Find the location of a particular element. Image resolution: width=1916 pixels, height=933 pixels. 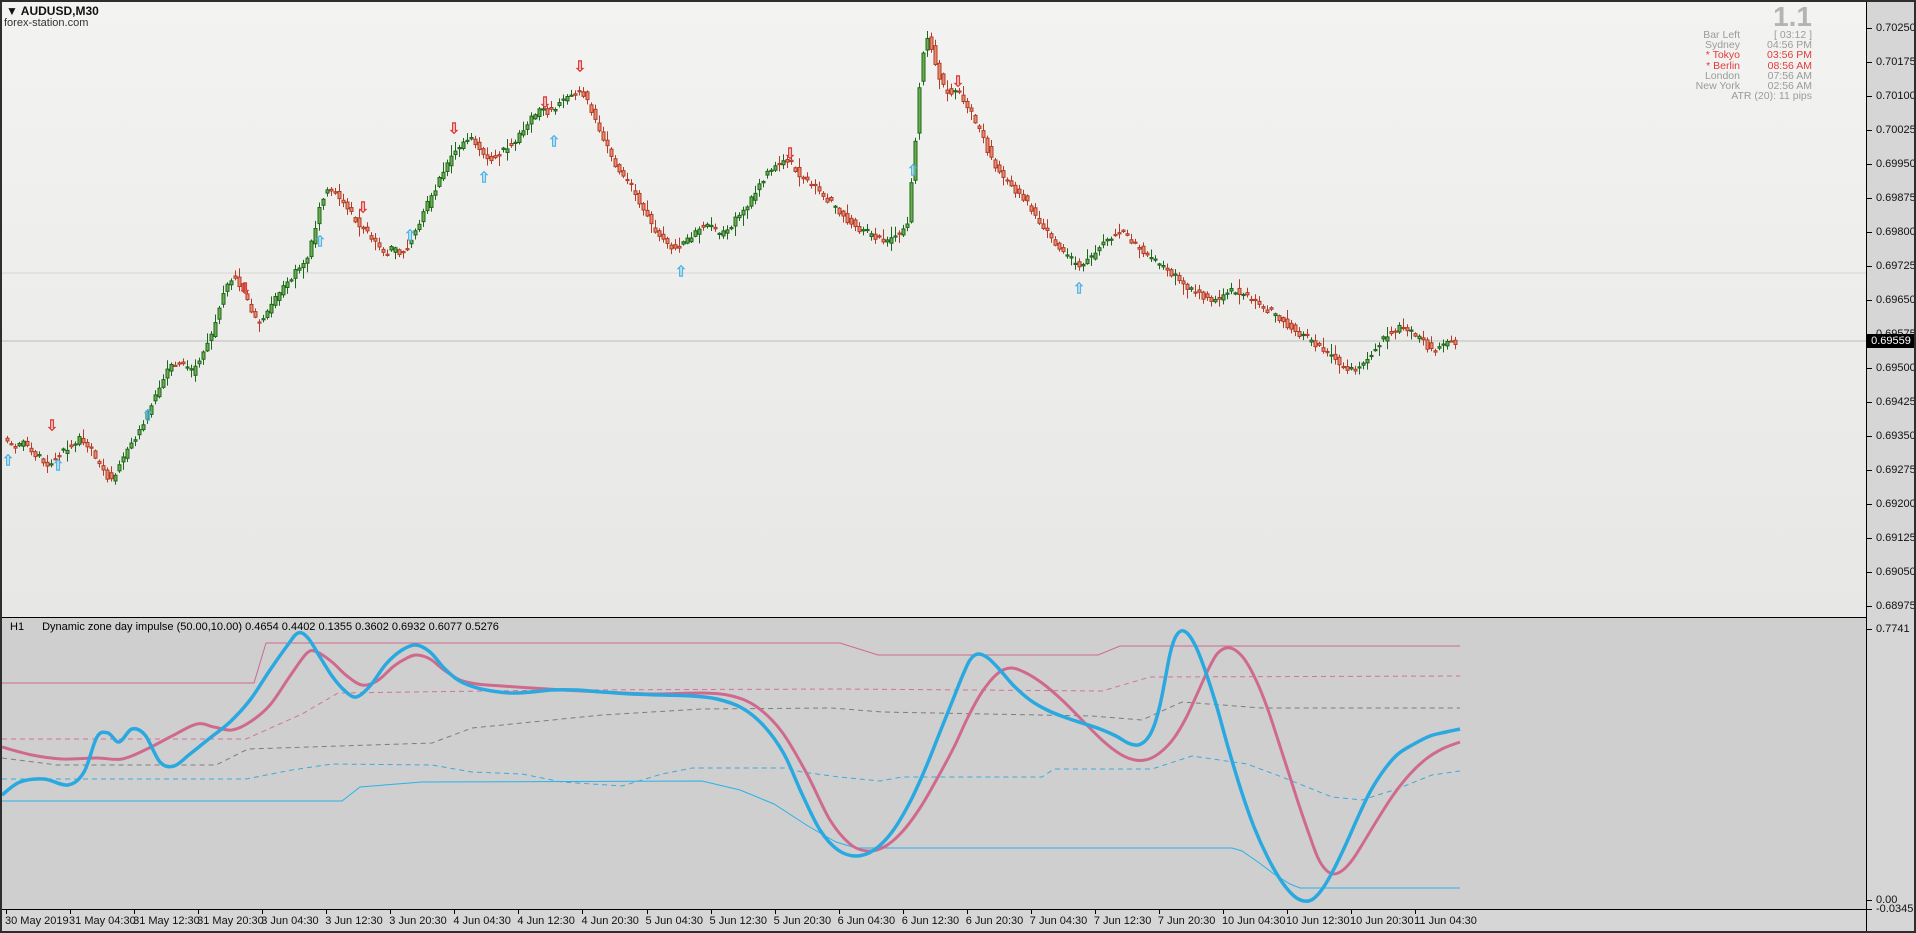

symbol-dropdown: ▼ AUDUSD,M30 is located at coordinates (52, 11).